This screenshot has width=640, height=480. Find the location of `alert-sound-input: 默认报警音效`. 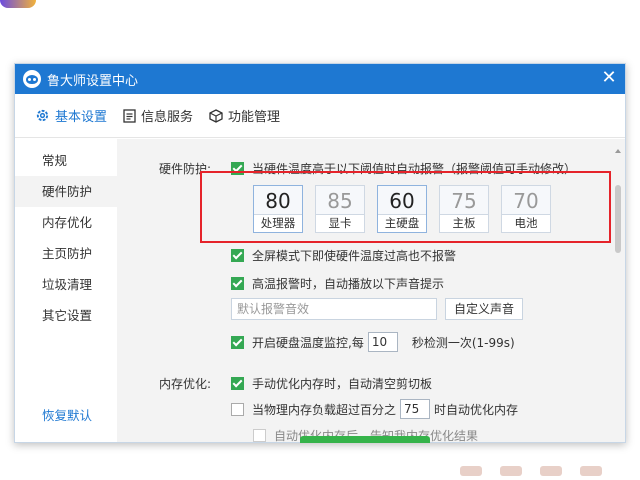

alert-sound-input: 默认报警音效 is located at coordinates (334, 309).